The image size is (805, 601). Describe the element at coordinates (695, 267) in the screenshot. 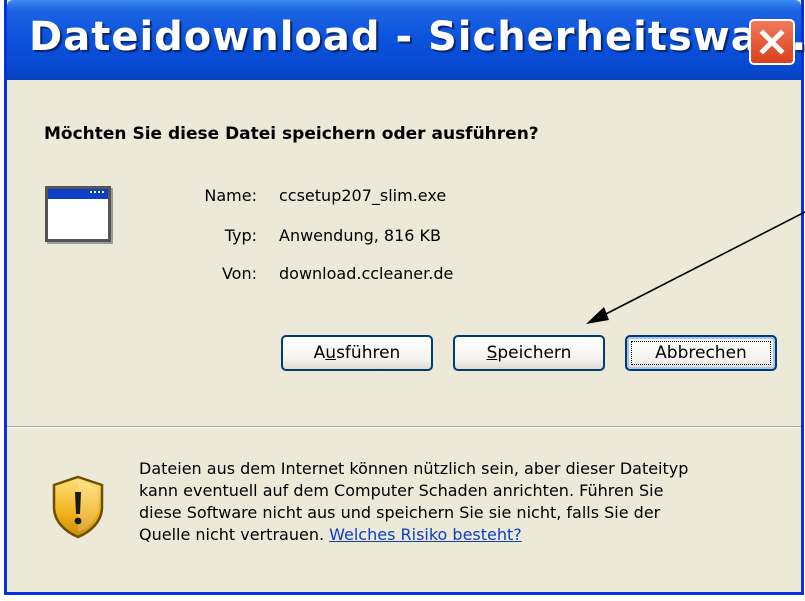

I see `annotation-arrow` at that location.